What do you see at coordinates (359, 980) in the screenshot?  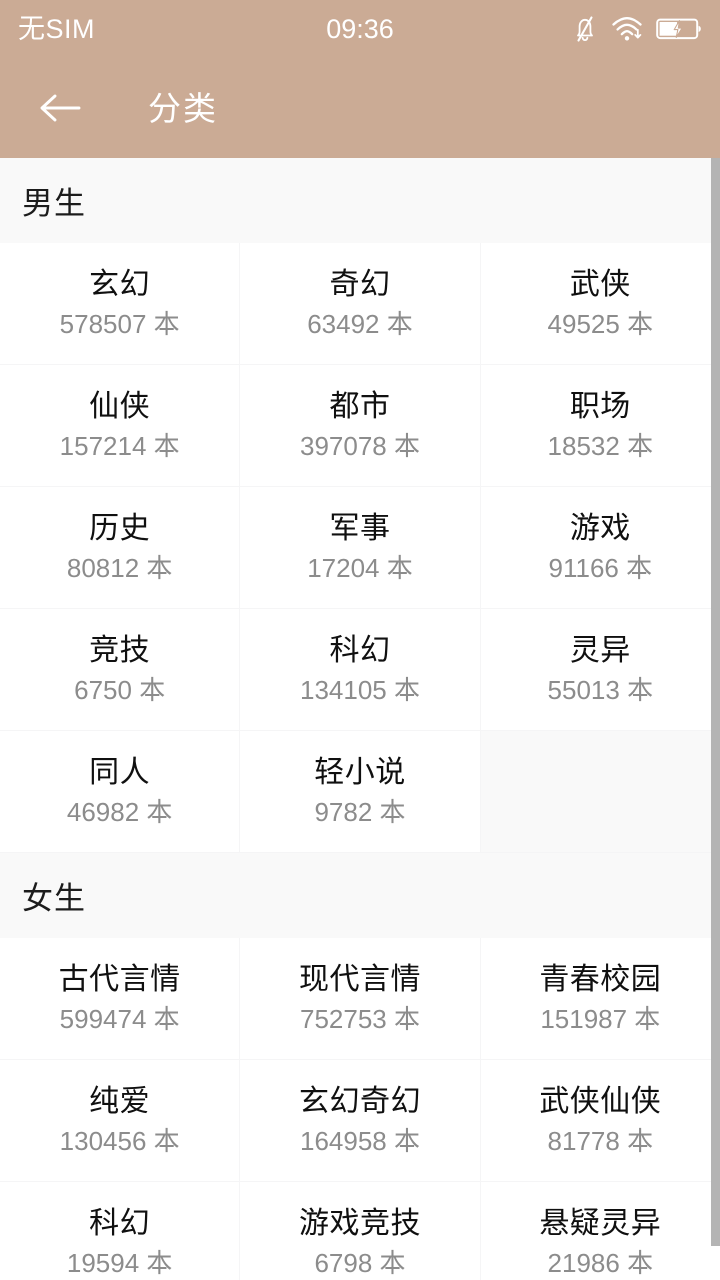 I see `category-name: 现代言情` at bounding box center [359, 980].